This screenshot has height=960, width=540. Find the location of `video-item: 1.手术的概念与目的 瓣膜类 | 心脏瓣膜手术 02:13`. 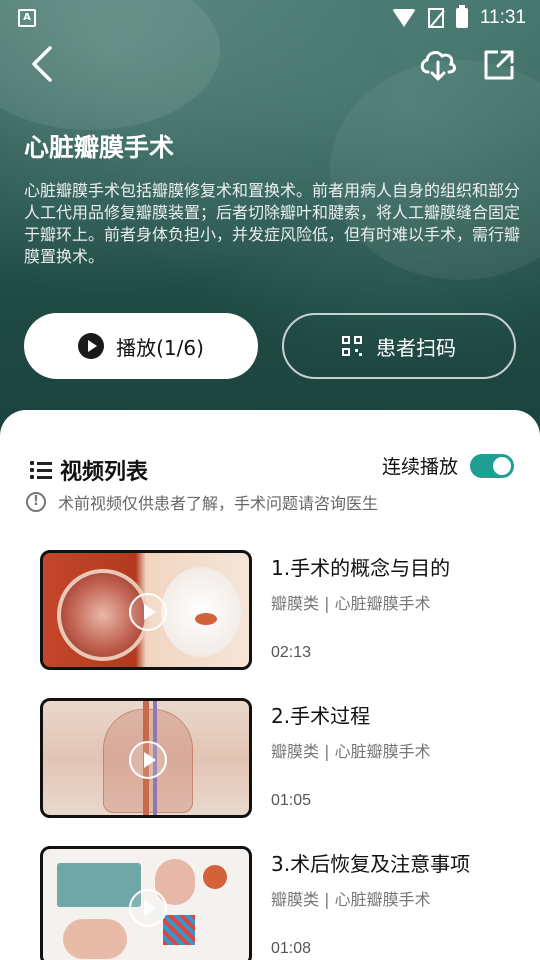

video-item: 1.手术的概念与目的 瓣膜类 | 心脏瓣膜手术 02:13 is located at coordinates (280, 610).